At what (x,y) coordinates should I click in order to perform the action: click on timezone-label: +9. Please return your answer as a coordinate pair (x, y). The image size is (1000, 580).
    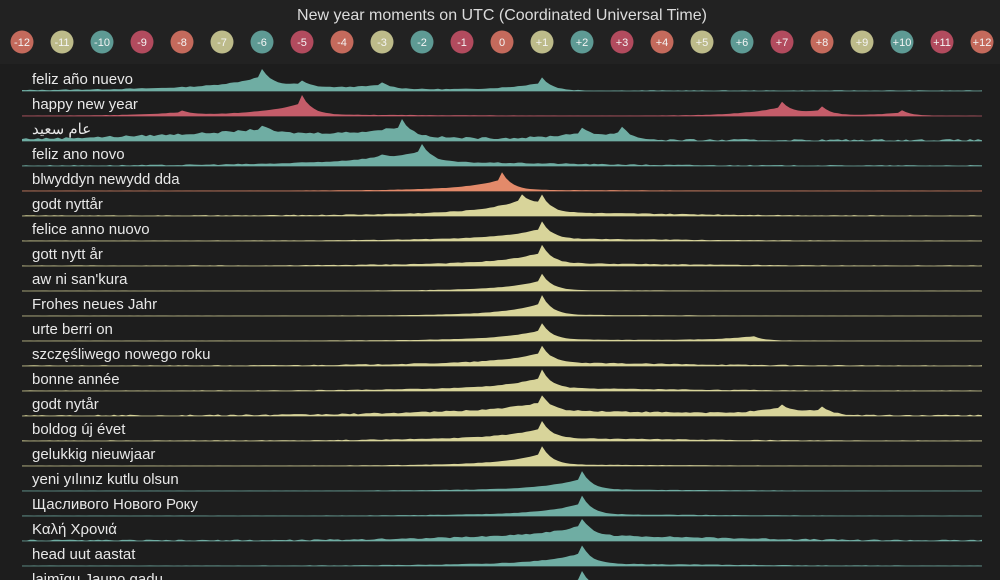
    Looking at the image, I should click on (862, 43).